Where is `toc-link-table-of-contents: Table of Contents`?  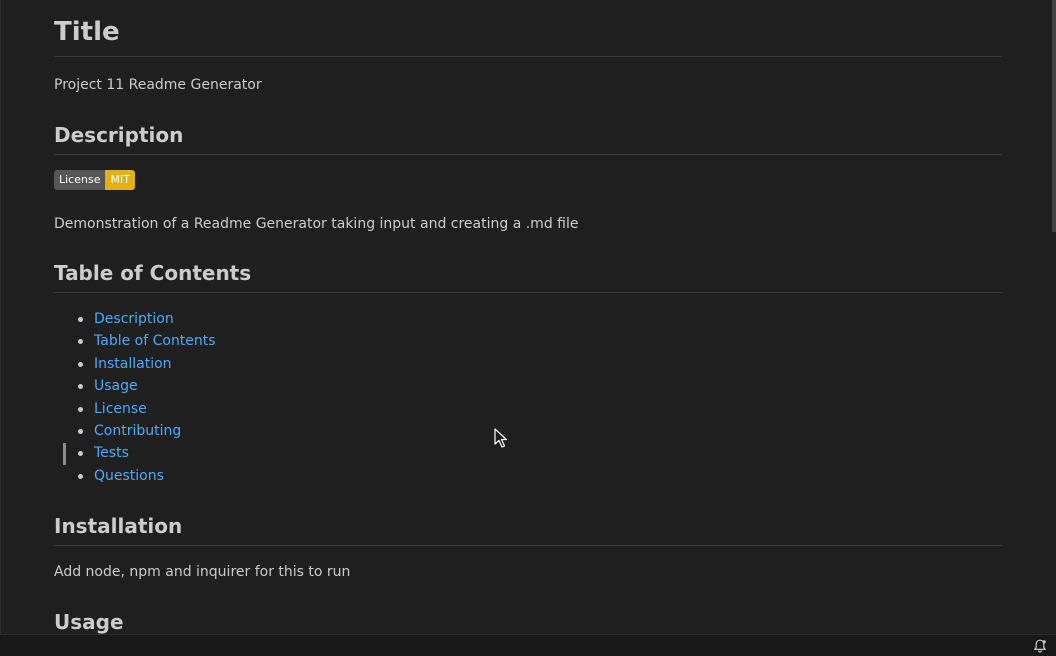
toc-link-table-of-contents: Table of Contents is located at coordinates (155, 341).